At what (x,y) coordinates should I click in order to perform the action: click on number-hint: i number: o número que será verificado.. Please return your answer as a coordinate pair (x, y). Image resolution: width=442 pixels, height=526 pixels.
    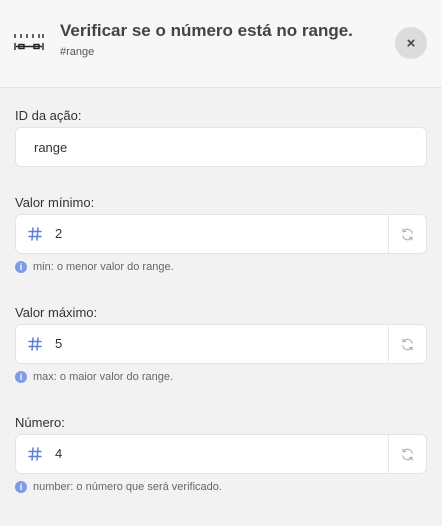
    Looking at the image, I should click on (118, 487).